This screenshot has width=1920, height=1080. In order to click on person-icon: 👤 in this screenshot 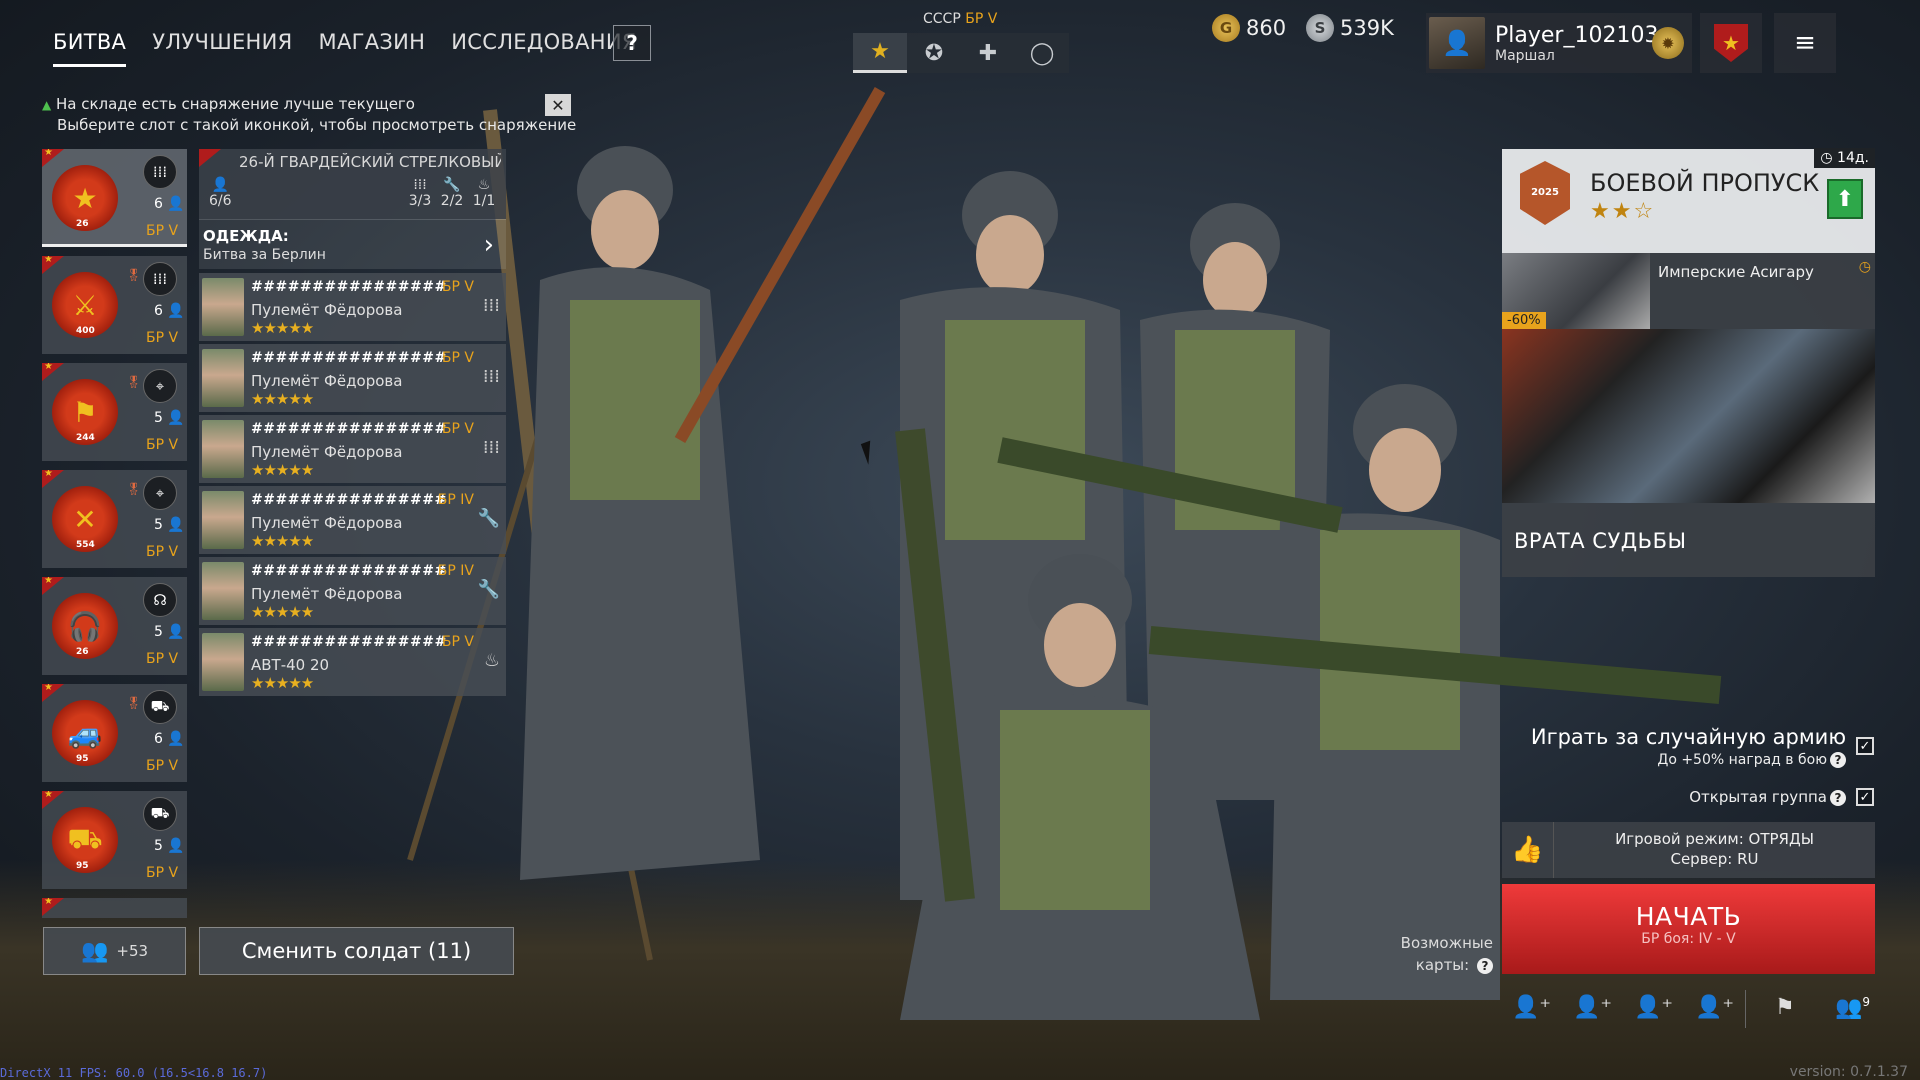, I will do `click(176, 846)`.